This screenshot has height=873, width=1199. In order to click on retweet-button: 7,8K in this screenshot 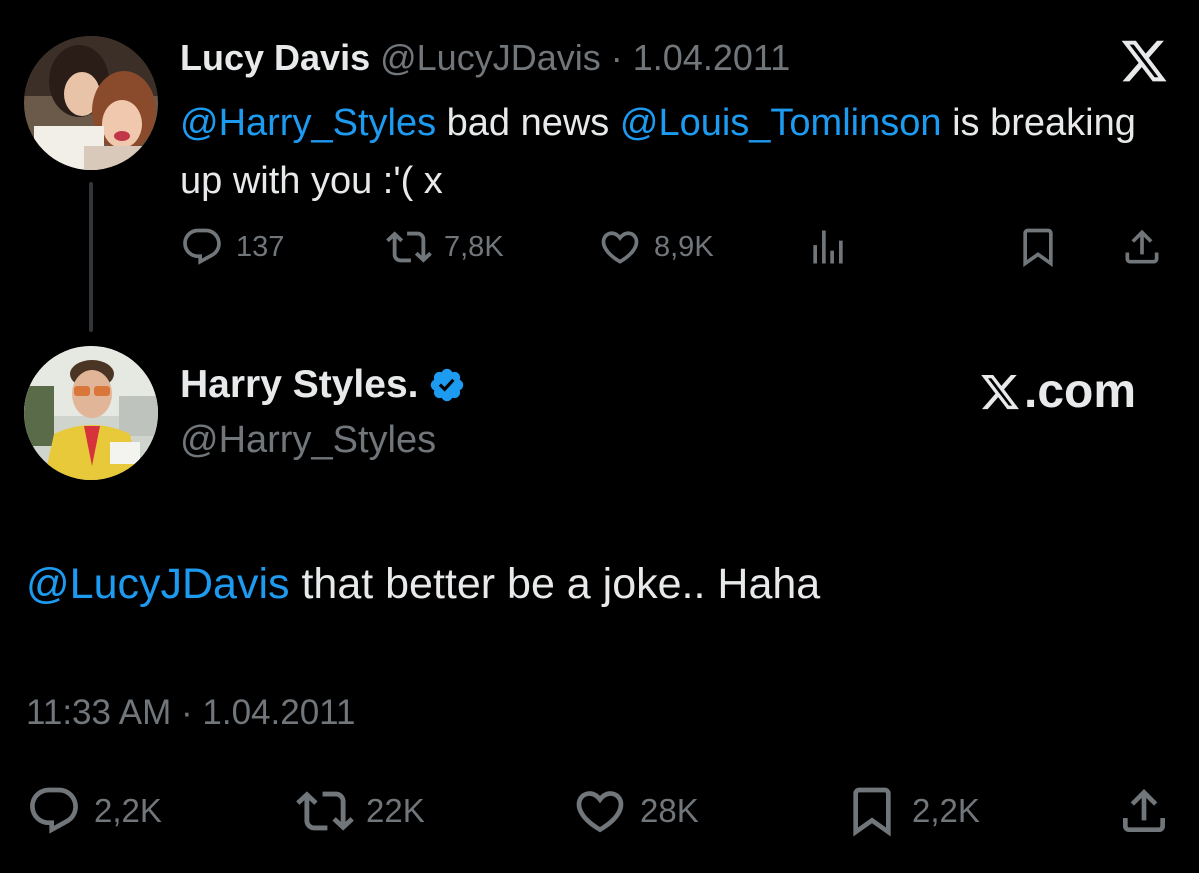, I will do `click(445, 247)`.